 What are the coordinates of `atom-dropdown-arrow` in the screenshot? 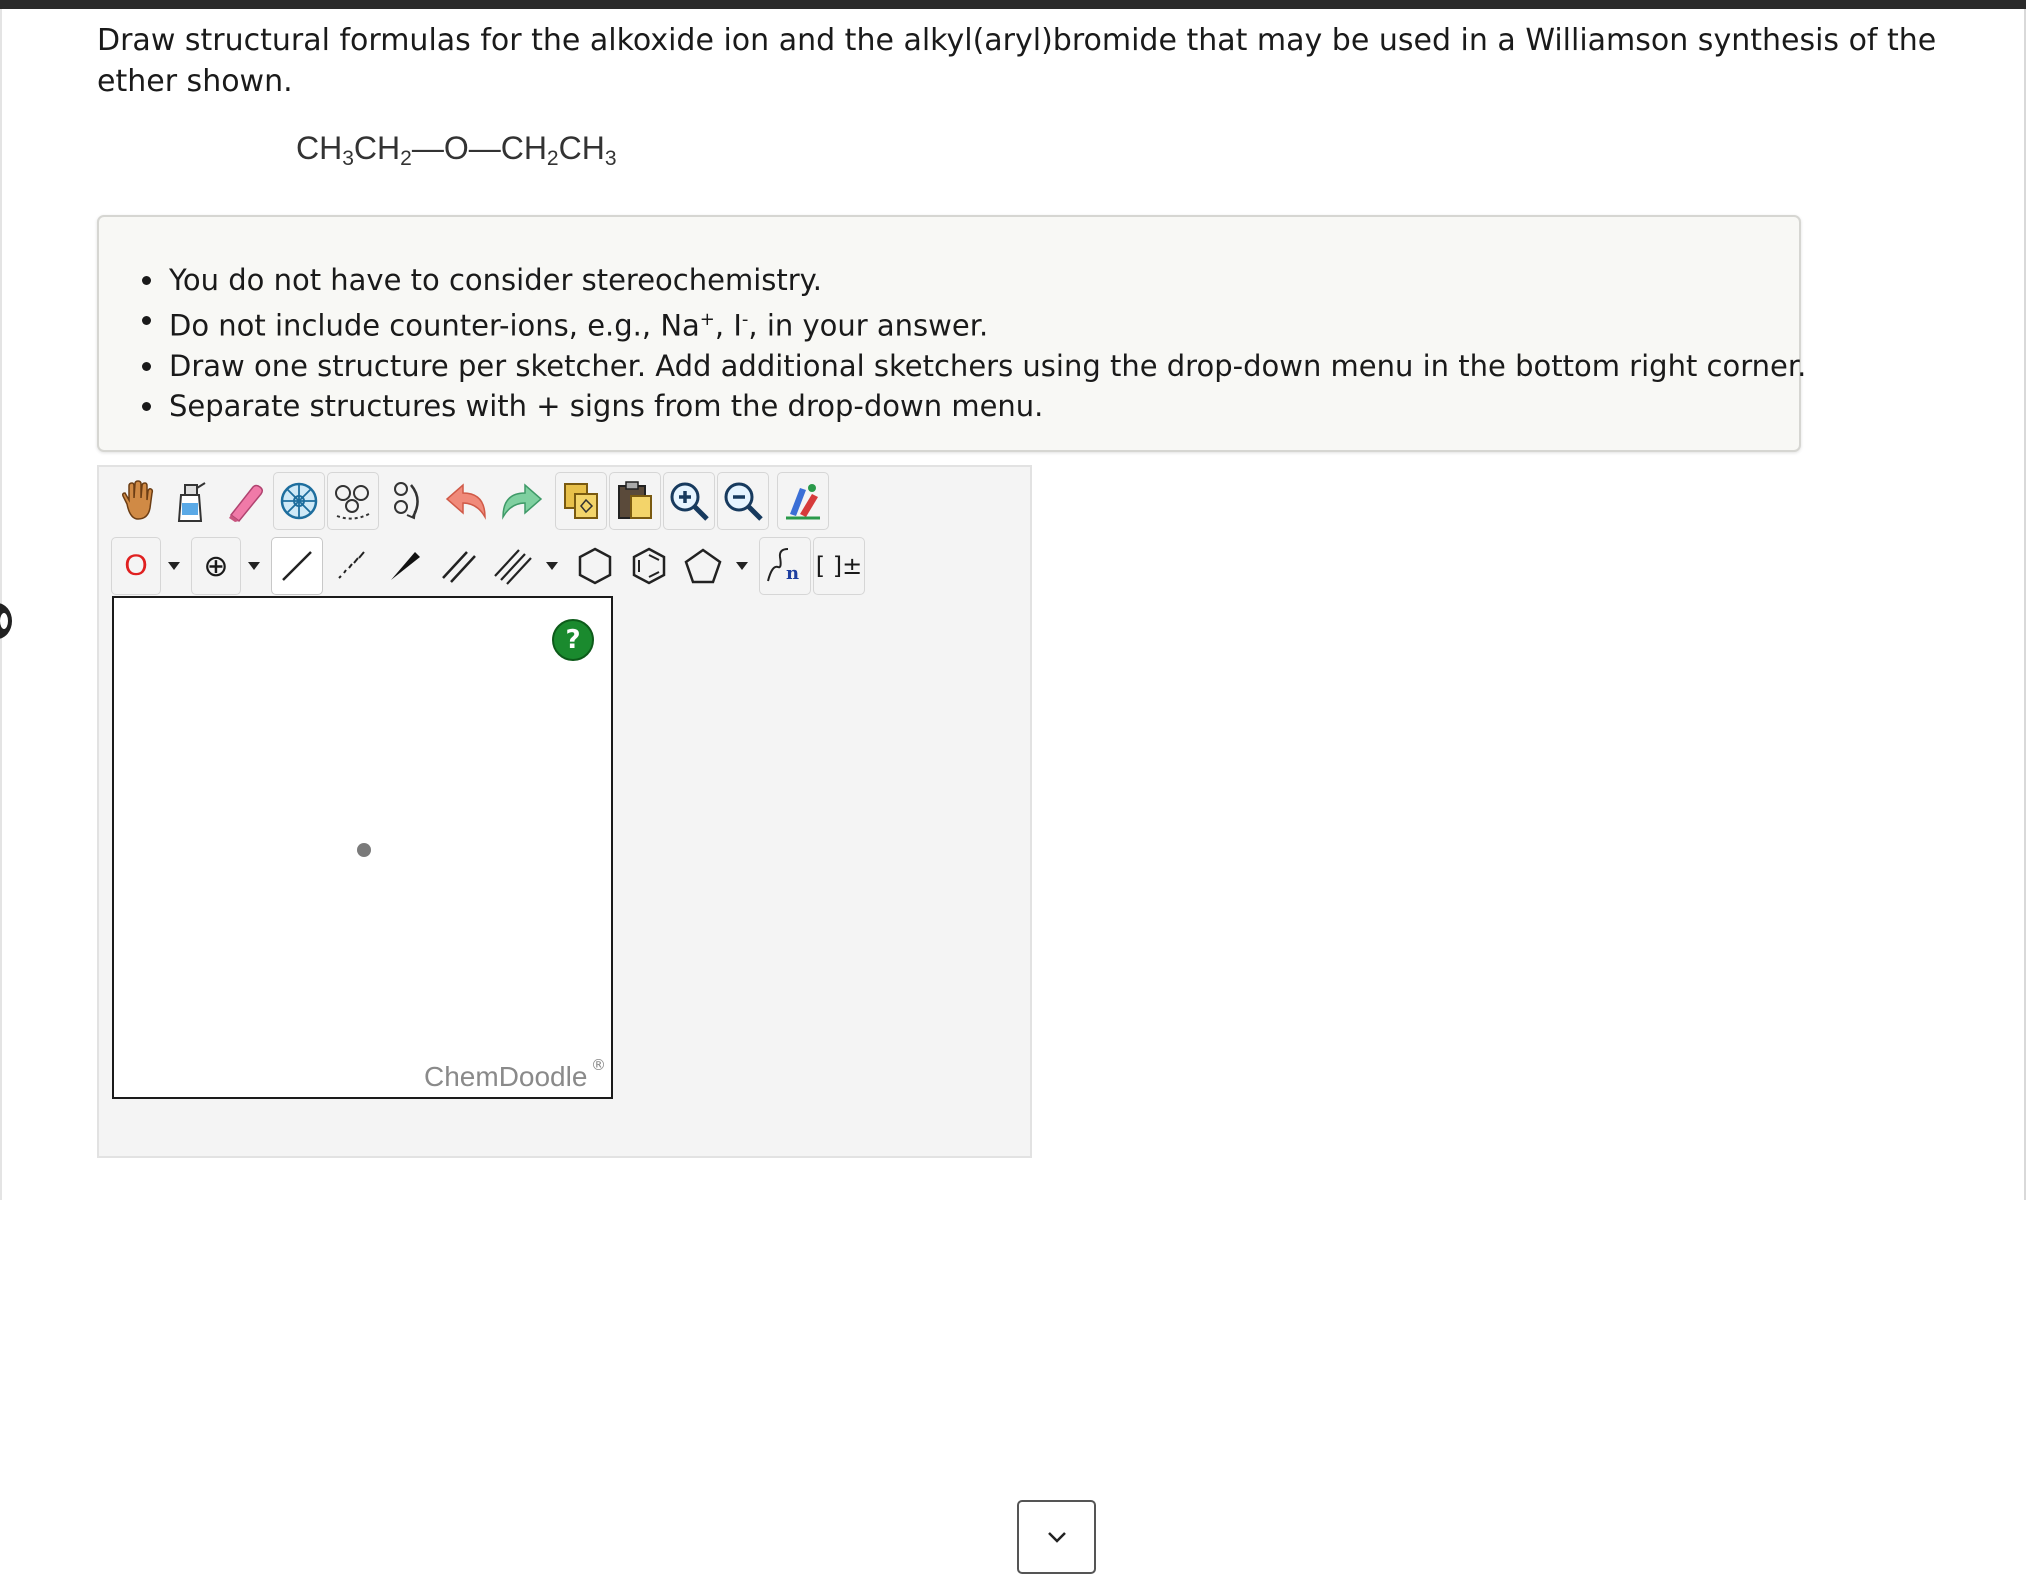 It's located at (174, 566).